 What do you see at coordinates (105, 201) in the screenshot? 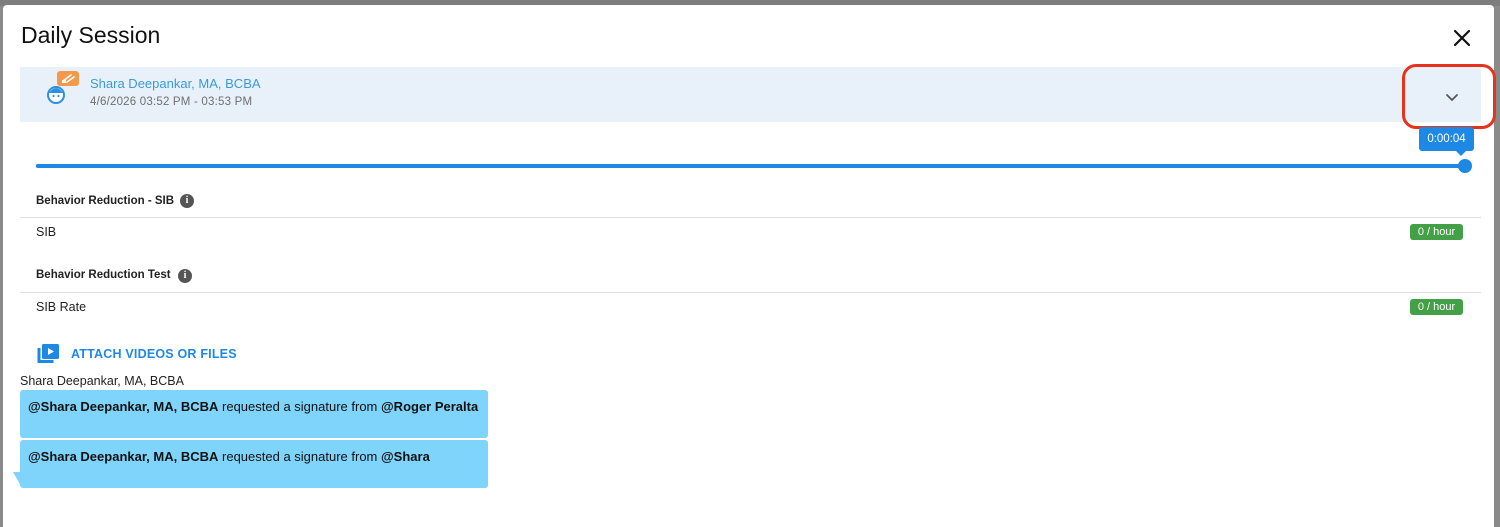
I see `section-title-sib: Behavior Reduction - SIB` at bounding box center [105, 201].